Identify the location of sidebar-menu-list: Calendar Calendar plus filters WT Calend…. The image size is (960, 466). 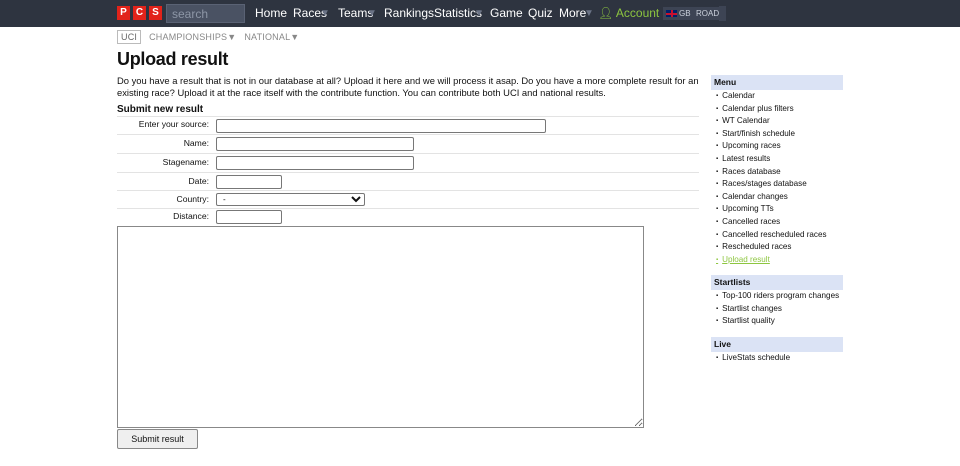
(771, 178).